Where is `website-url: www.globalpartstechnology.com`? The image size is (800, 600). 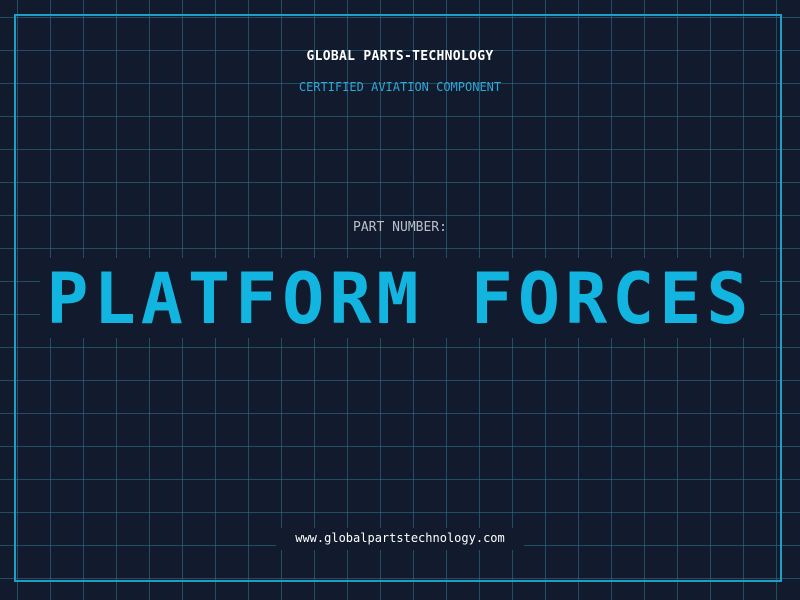
website-url: www.globalpartstechnology.com is located at coordinates (400, 538).